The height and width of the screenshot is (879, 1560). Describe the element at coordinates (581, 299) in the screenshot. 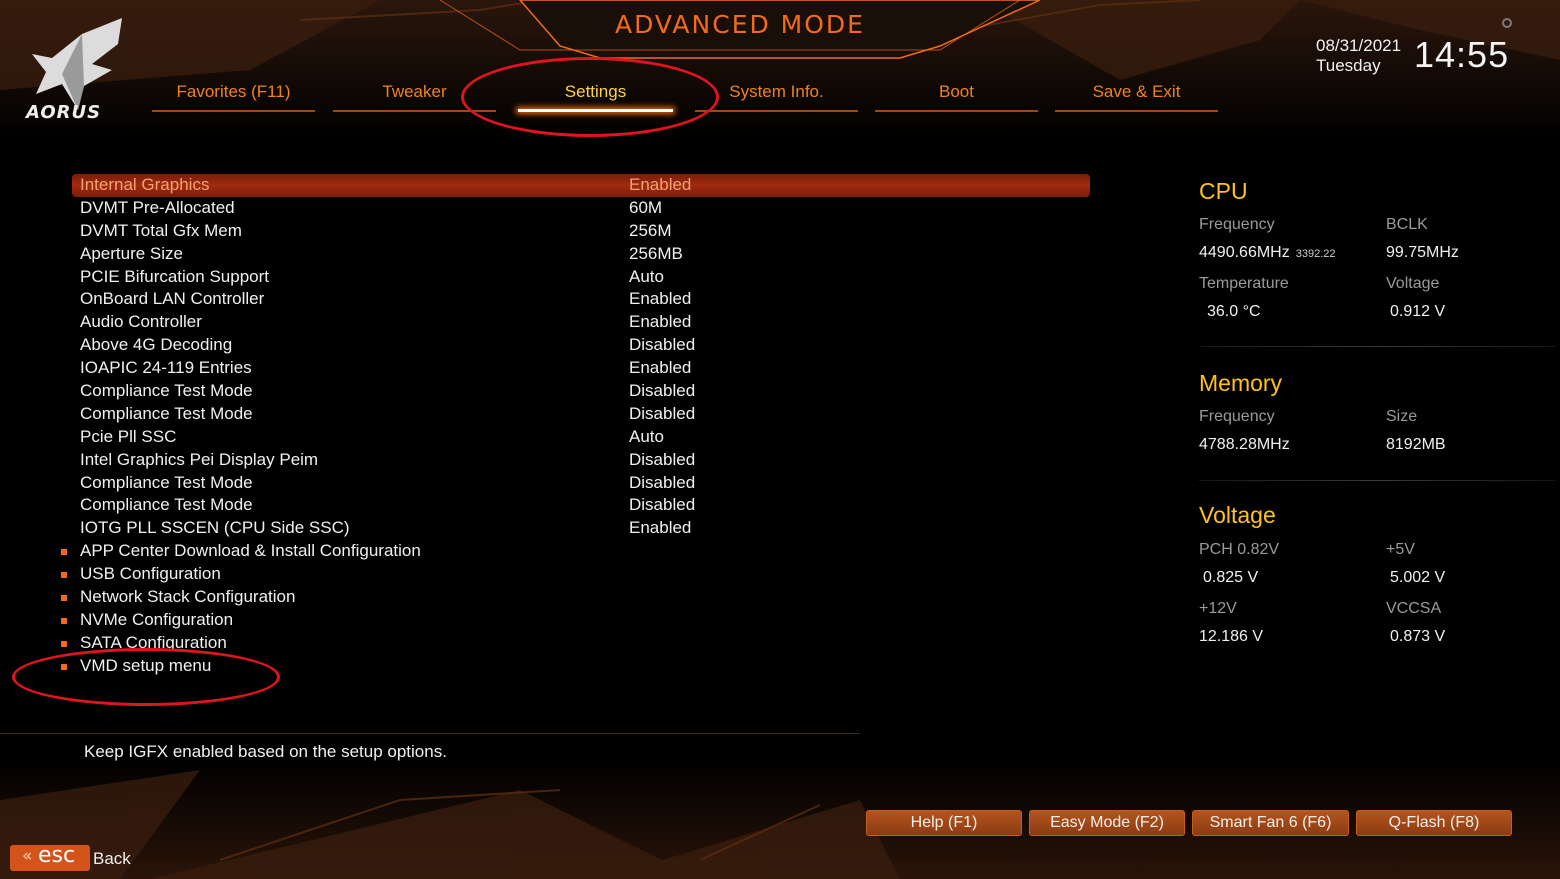

I see `setting-onboard-lan: OnBoard LAN Controller Enabled` at that location.